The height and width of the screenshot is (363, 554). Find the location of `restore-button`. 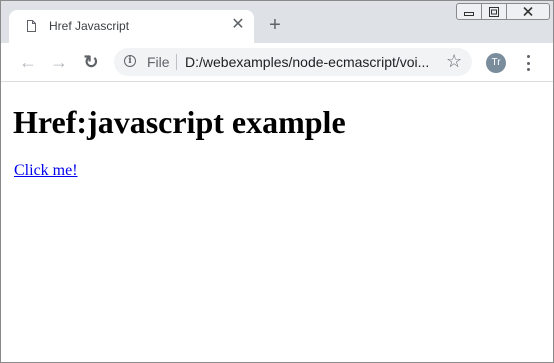

restore-button is located at coordinates (494, 11).